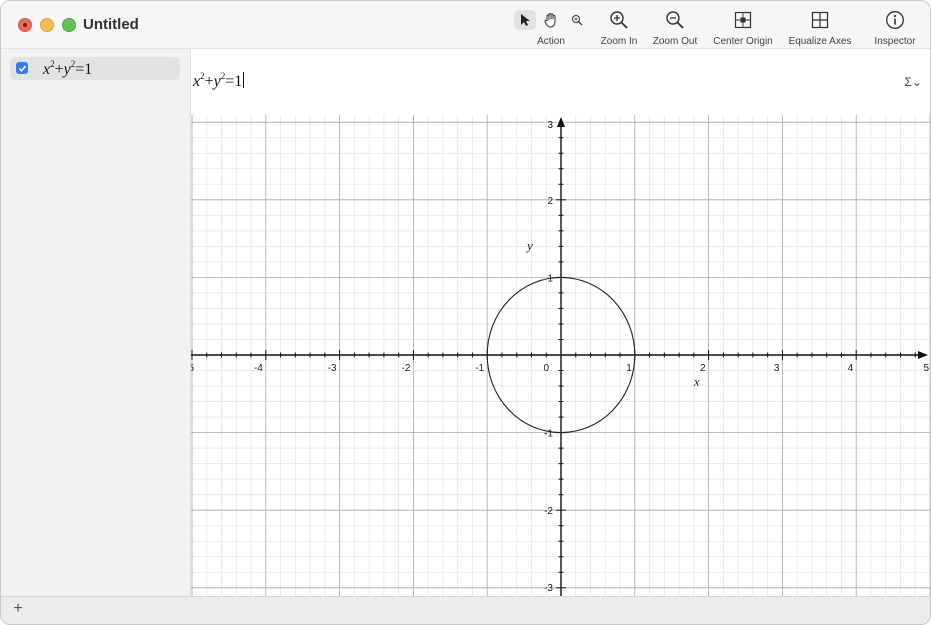 The width and height of the screenshot is (931, 625). I want to click on magnify-tool-button, so click(577, 20).